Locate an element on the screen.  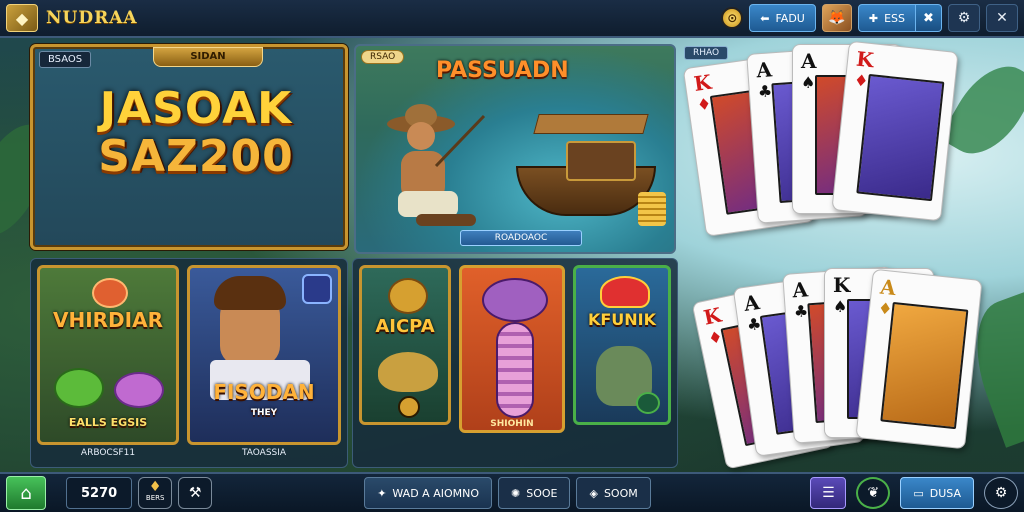
card-artwork is located at coordinates (900, 137).